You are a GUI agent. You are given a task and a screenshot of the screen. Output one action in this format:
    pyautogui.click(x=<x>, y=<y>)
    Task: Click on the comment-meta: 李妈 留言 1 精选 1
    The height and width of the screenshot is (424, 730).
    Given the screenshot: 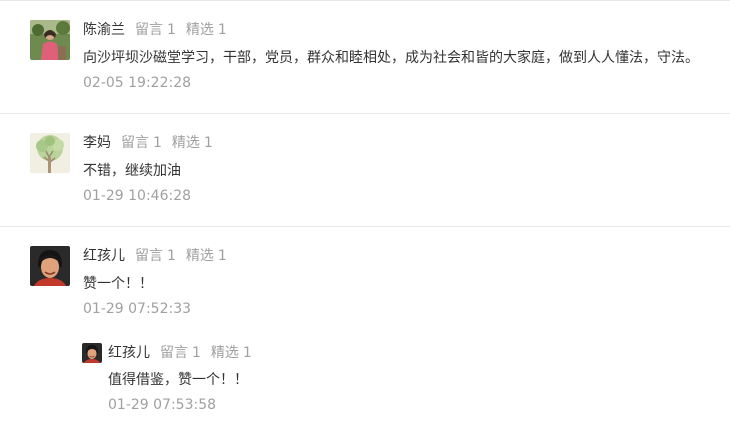 What is the action you would take?
    pyautogui.click(x=148, y=143)
    